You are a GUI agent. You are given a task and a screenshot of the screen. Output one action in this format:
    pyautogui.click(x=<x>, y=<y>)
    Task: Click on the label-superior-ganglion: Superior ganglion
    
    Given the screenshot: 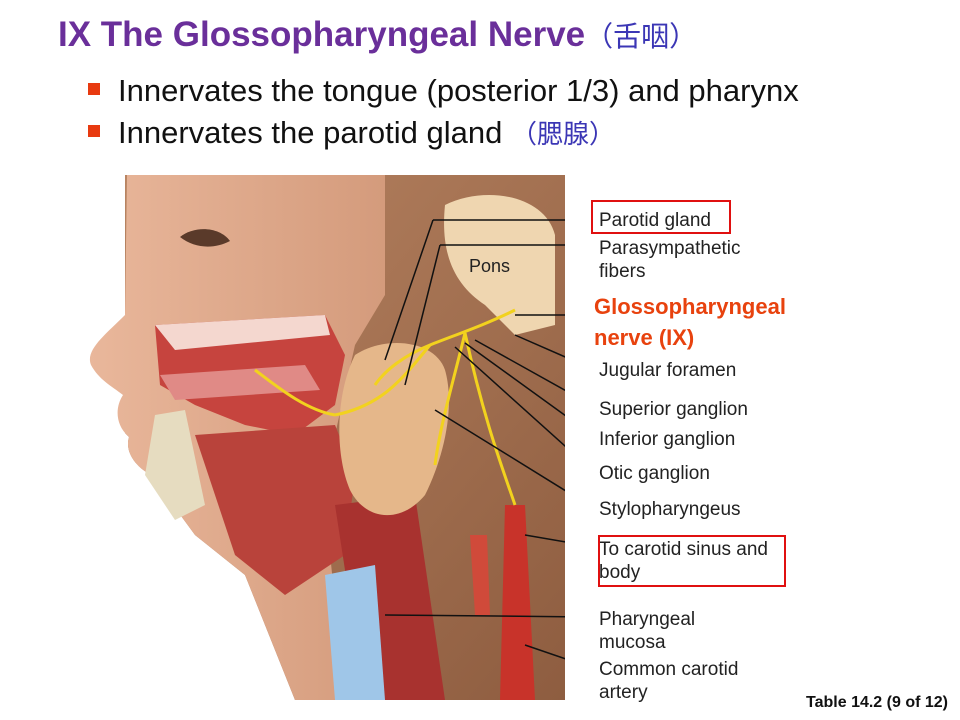 What is the action you would take?
    pyautogui.click(x=673, y=409)
    